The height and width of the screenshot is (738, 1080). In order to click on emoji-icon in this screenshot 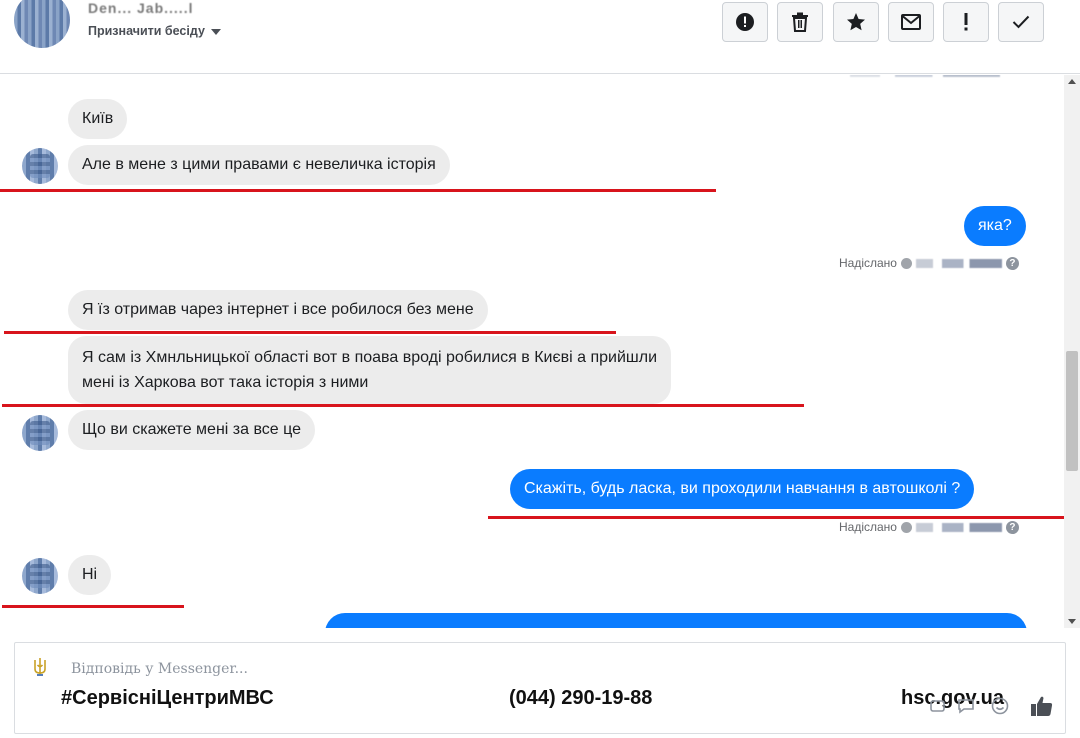, I will do `click(1000, 706)`.